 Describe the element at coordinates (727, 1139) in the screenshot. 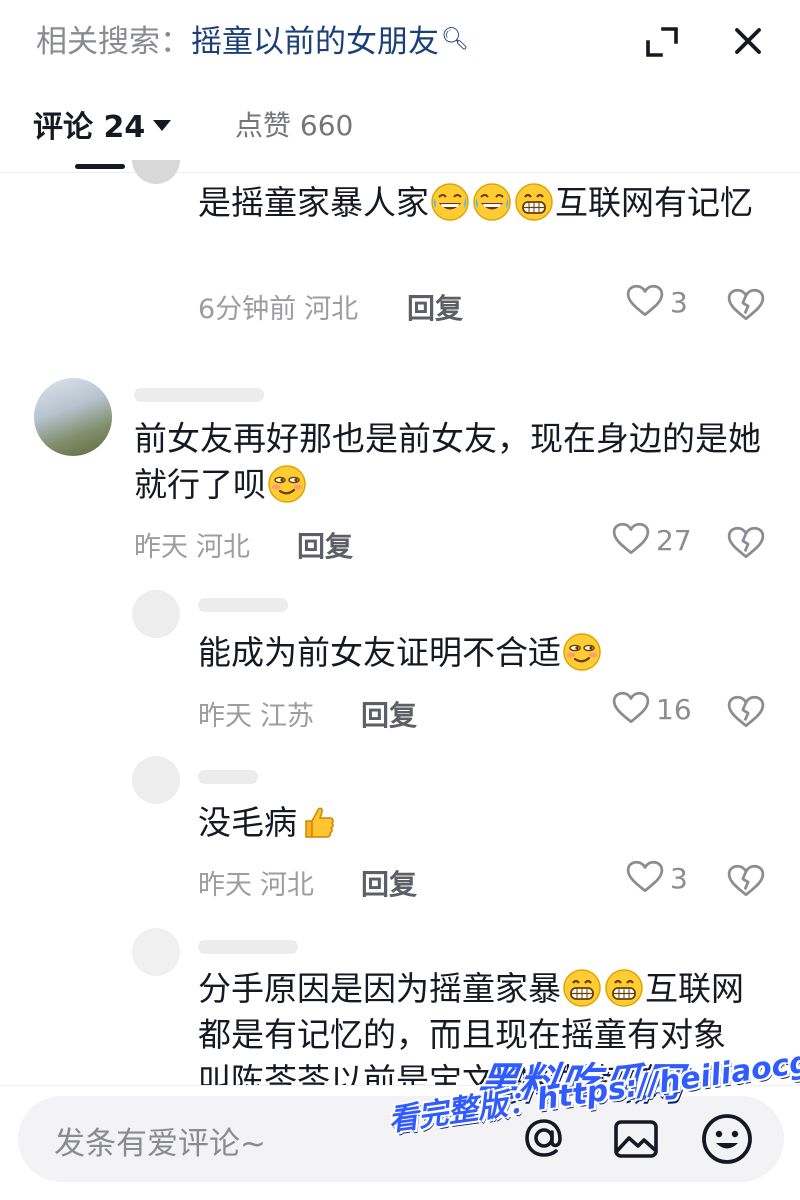

I see `emoji-icon` at that location.